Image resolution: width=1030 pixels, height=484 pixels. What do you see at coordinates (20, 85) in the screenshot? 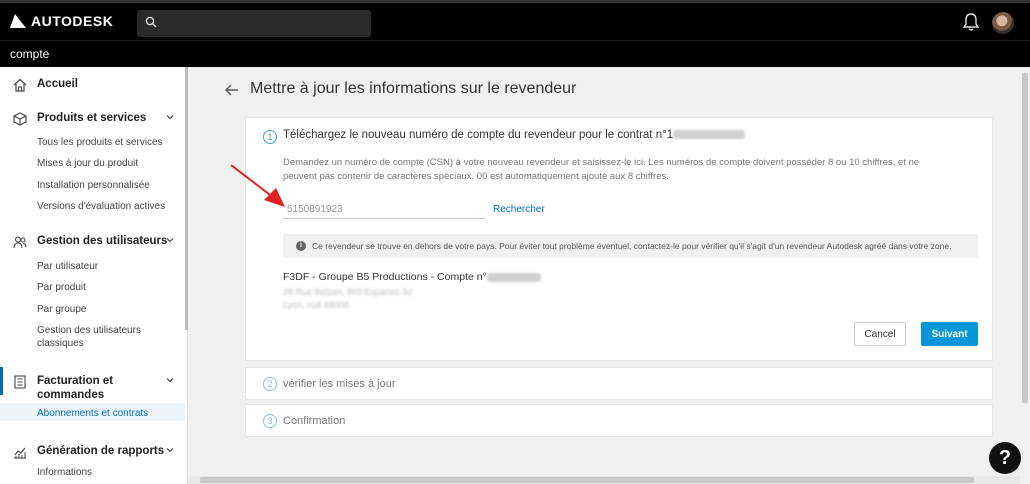
I see `home-icon` at bounding box center [20, 85].